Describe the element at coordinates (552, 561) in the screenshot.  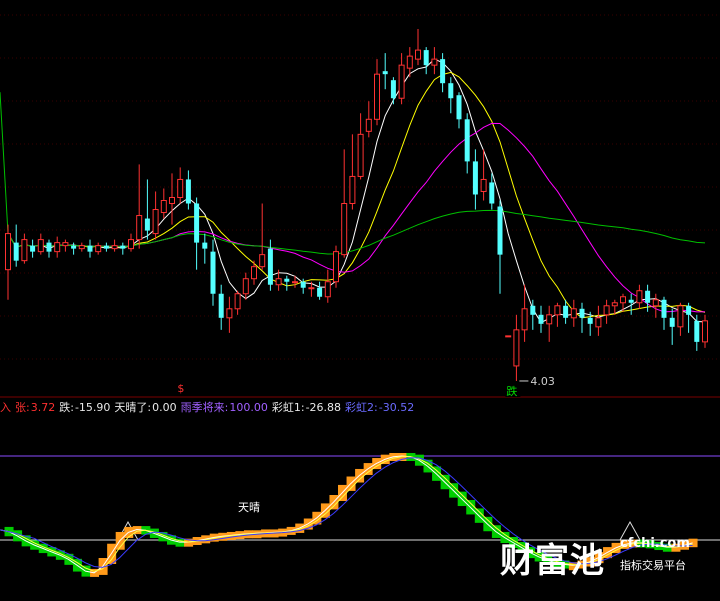
I see `watermark-brand: 财富池` at that location.